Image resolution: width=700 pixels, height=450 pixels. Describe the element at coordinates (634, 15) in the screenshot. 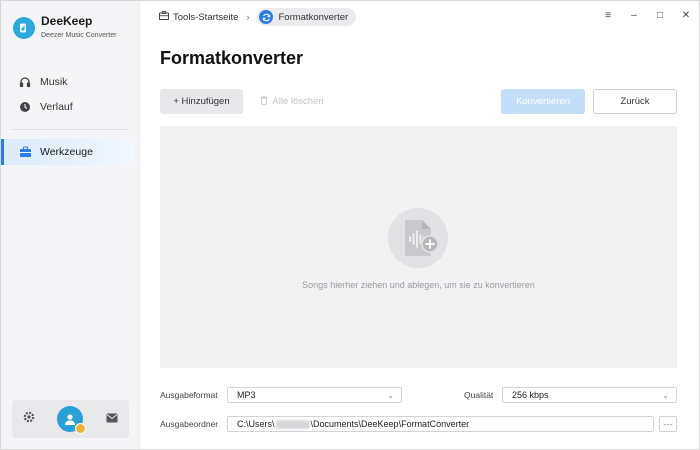

I see `minimize-icon: –` at that location.